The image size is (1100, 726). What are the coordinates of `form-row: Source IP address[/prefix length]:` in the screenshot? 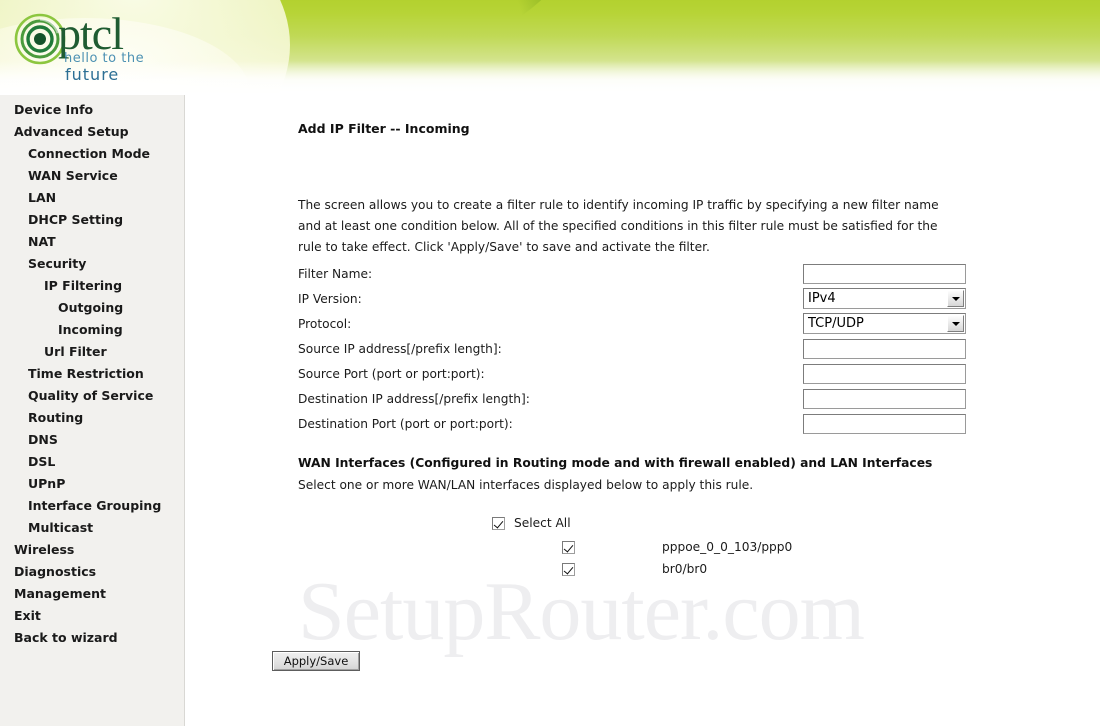 It's located at (633, 348).